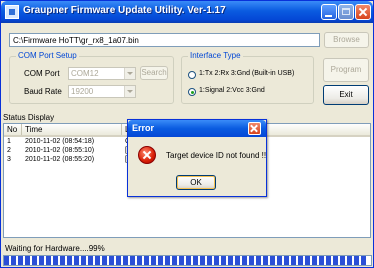 This screenshot has width=374, height=268. What do you see at coordinates (197, 128) in the screenshot?
I see `error-dialog-title-bar: Error` at bounding box center [197, 128].